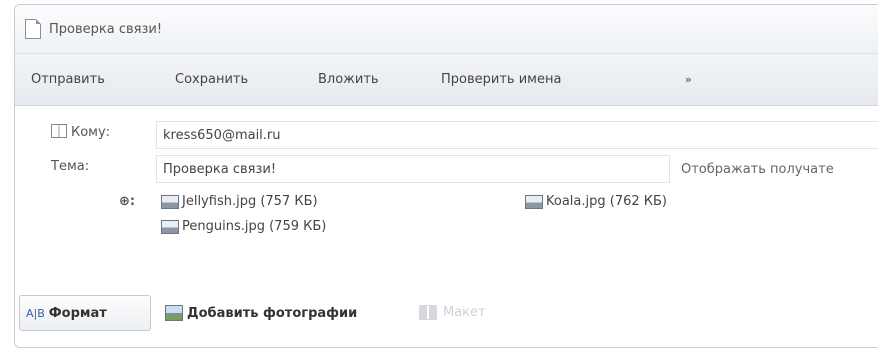  Describe the element at coordinates (68, 79) in the screenshot. I see `send-button: Отправить` at that location.